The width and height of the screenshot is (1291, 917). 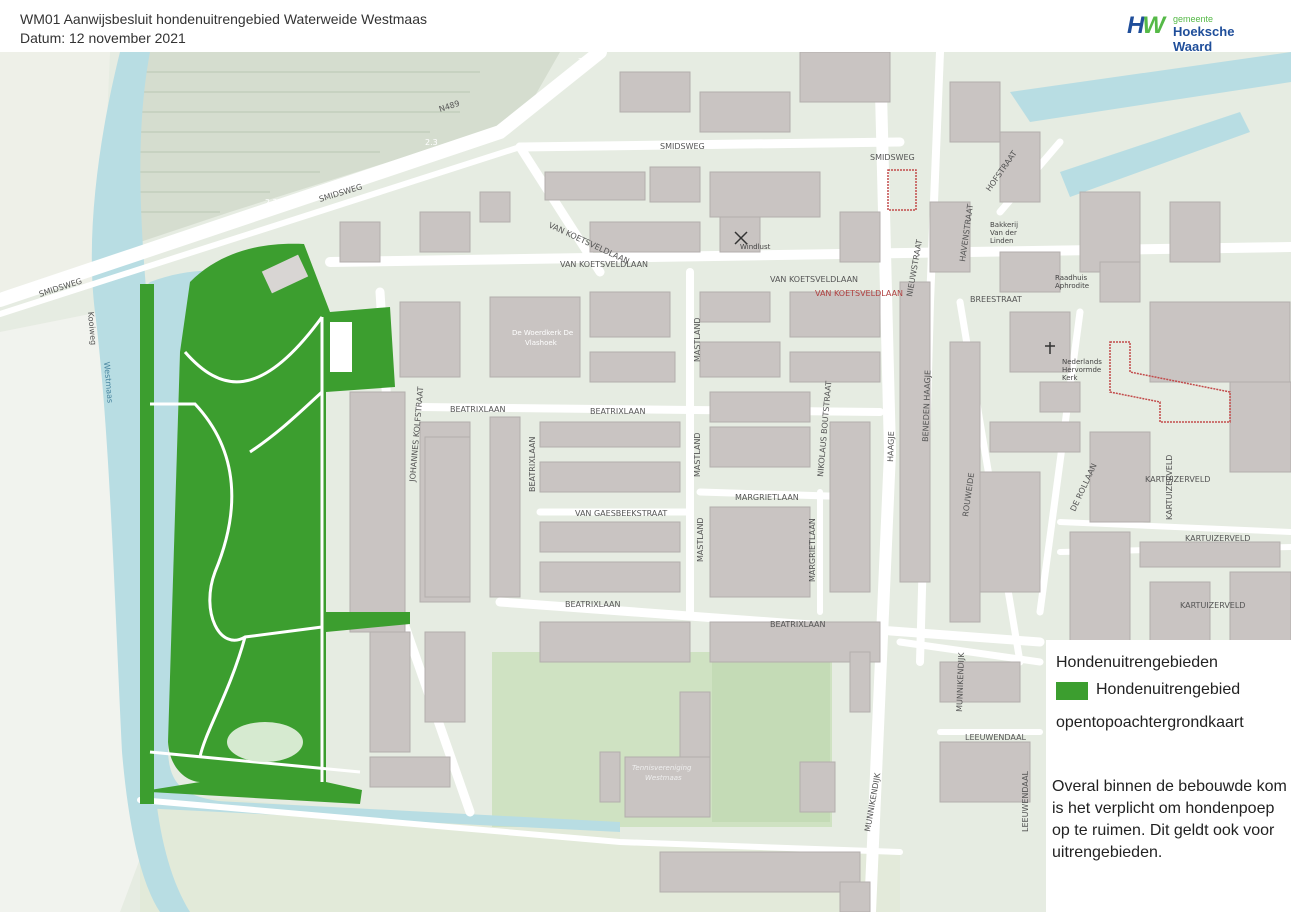 I want to click on label-kerk-3: Kerk, so click(x=1070, y=378).